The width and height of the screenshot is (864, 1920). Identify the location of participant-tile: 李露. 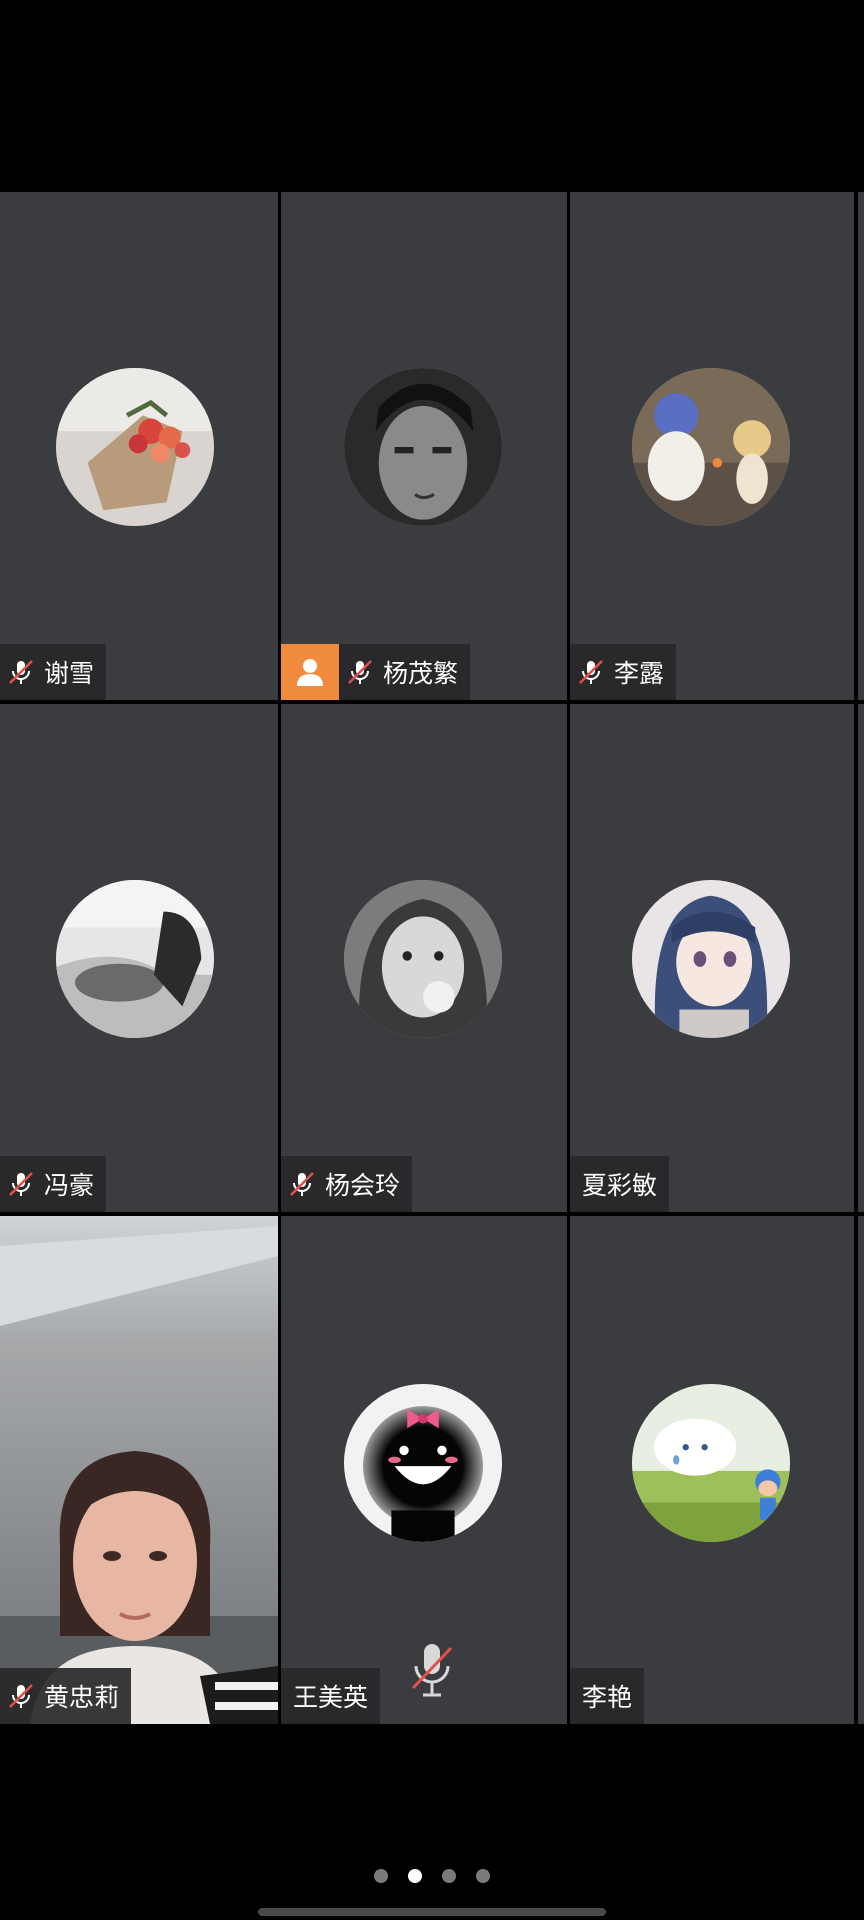
(712, 446).